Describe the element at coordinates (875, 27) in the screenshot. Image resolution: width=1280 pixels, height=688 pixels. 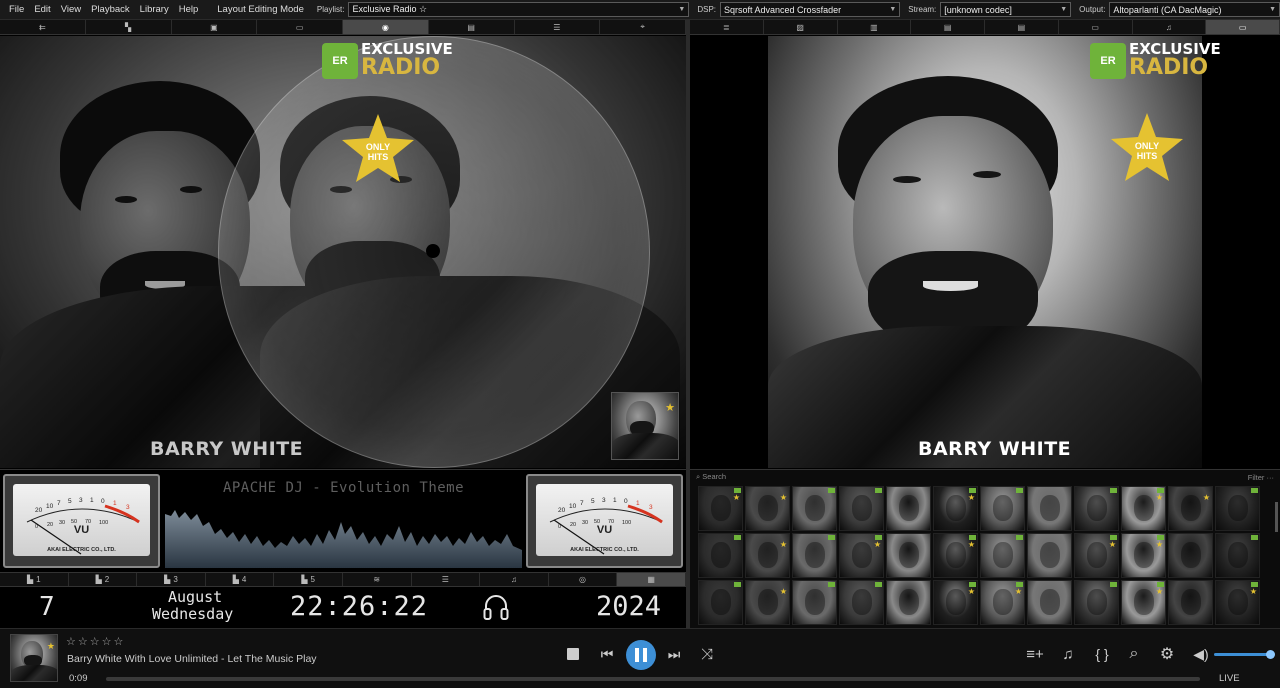
I see `tab-folder: ▥` at that location.